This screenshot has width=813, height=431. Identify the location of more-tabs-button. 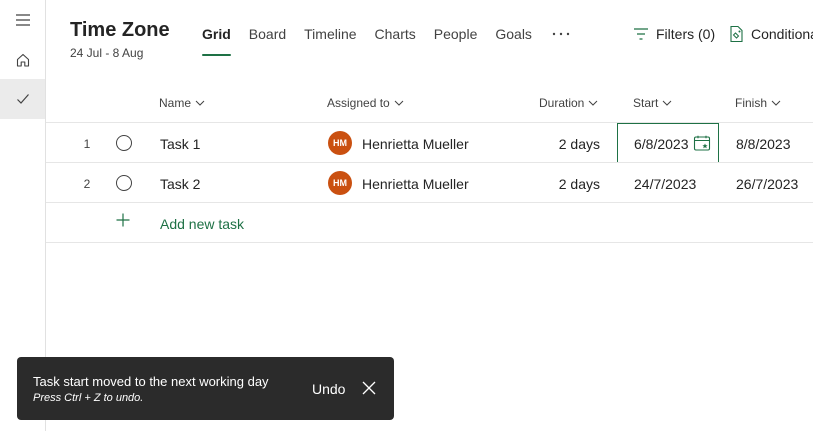
(561, 41).